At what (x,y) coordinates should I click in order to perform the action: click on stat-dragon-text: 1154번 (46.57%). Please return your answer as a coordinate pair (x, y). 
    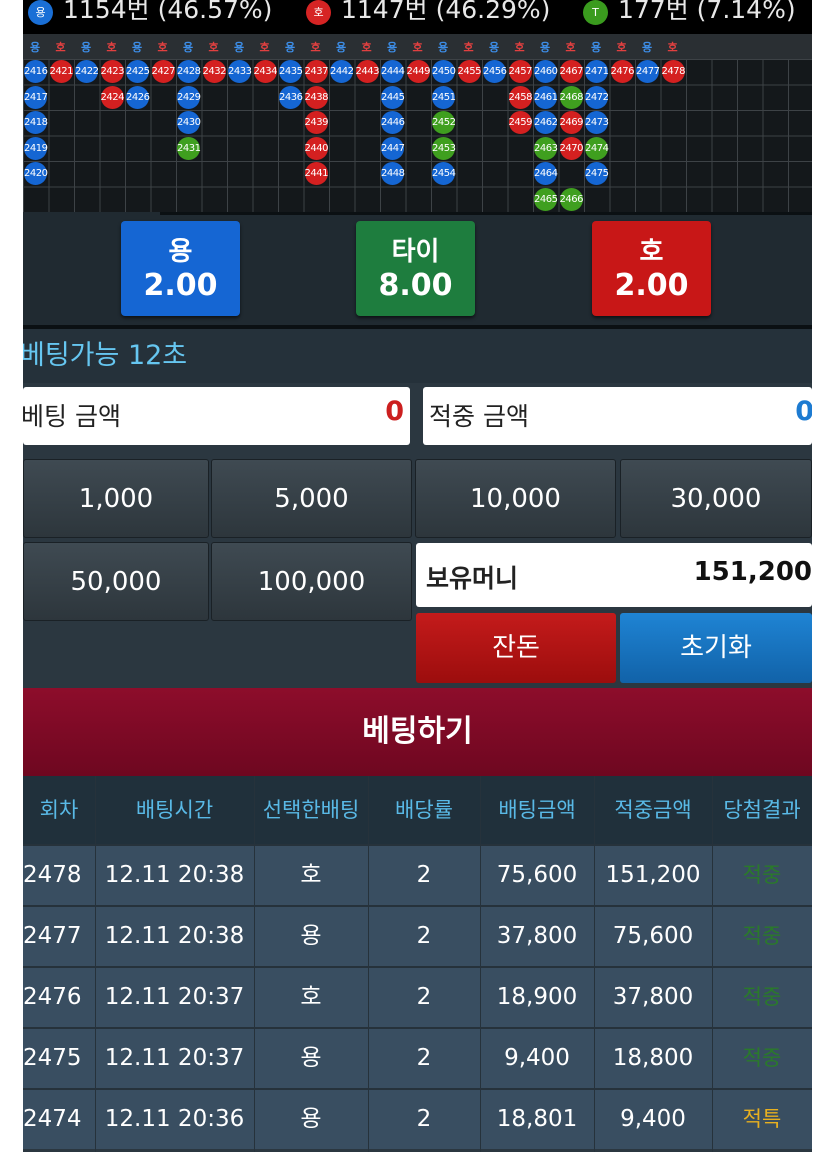
    Looking at the image, I should click on (168, 12).